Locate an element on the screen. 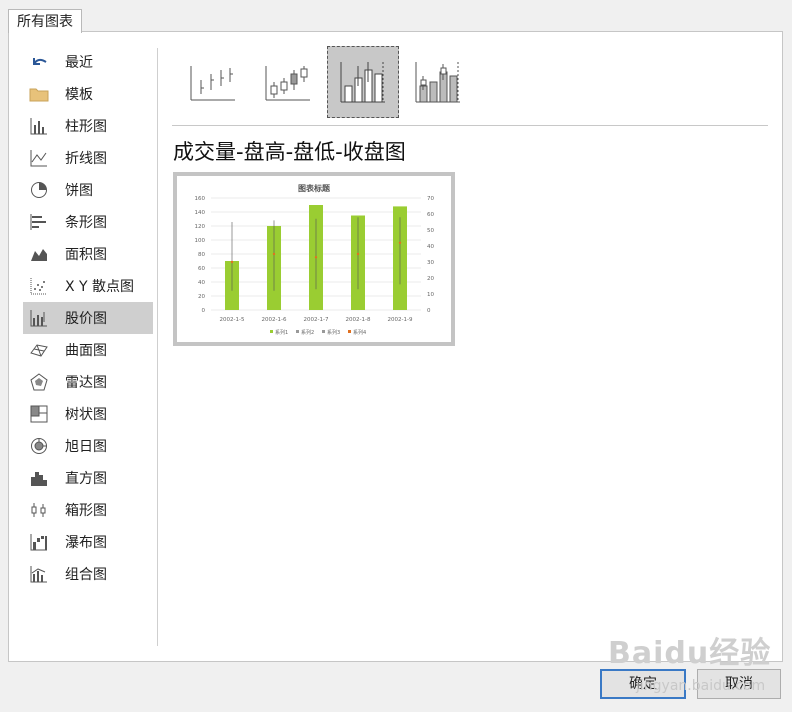 Image resolution: width=792 pixels, height=712 pixels. sidebar-item-label: 直方图 is located at coordinates (86, 479).